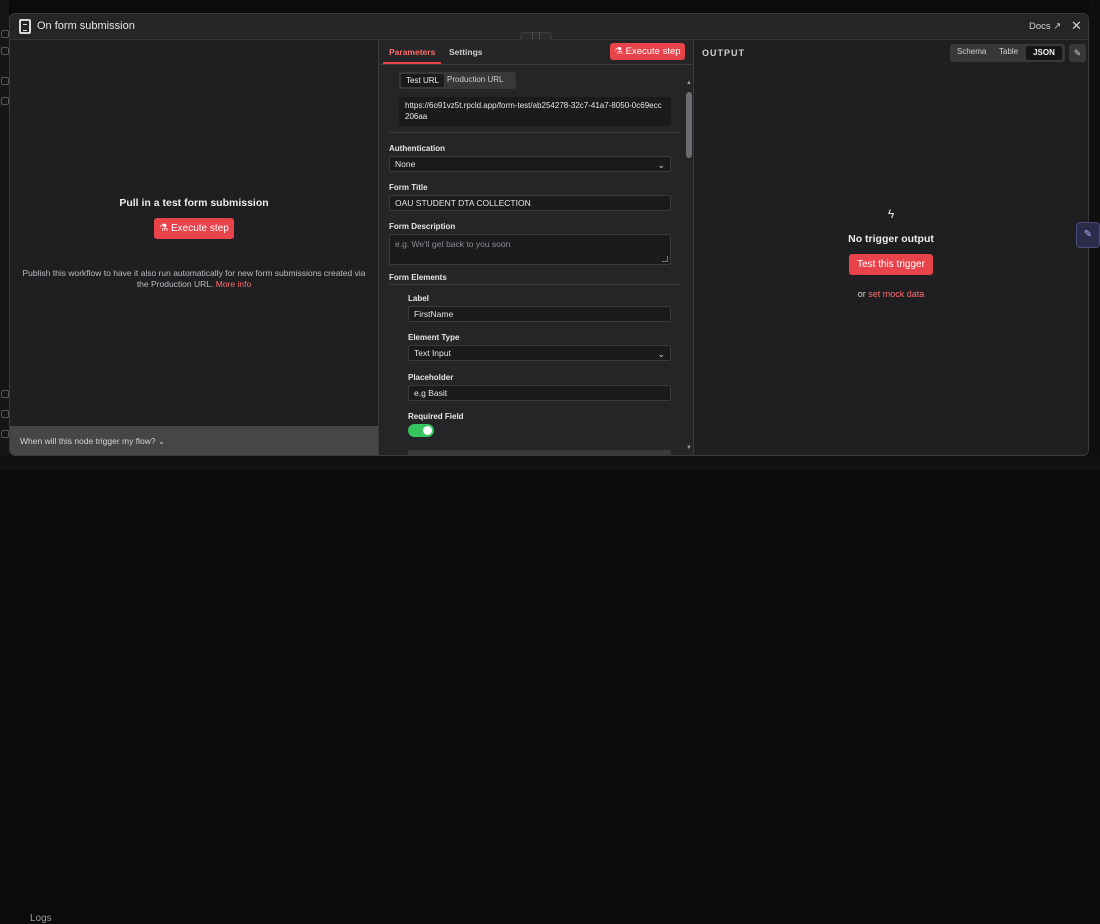  What do you see at coordinates (431, 377) in the screenshot?
I see `placeholder-label: Placeholder` at bounding box center [431, 377].